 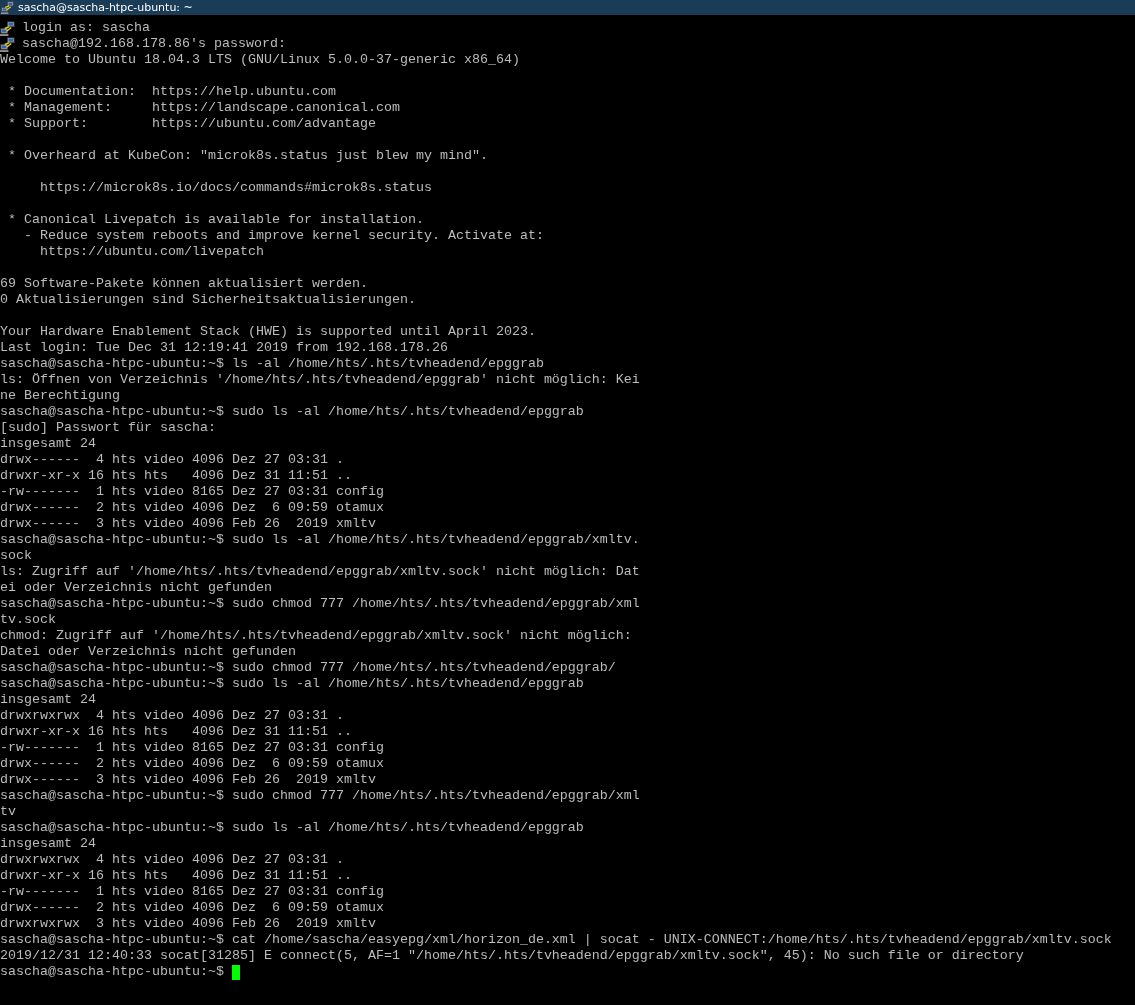 I want to click on terminal-line: * Documentation: https://help.ubuntu.com, so click(x=171, y=92).